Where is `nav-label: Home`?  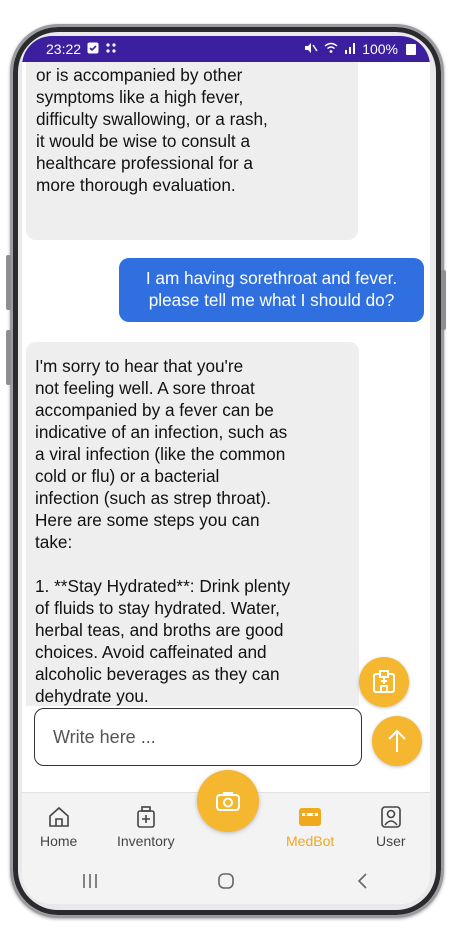 nav-label: Home is located at coordinates (59, 841).